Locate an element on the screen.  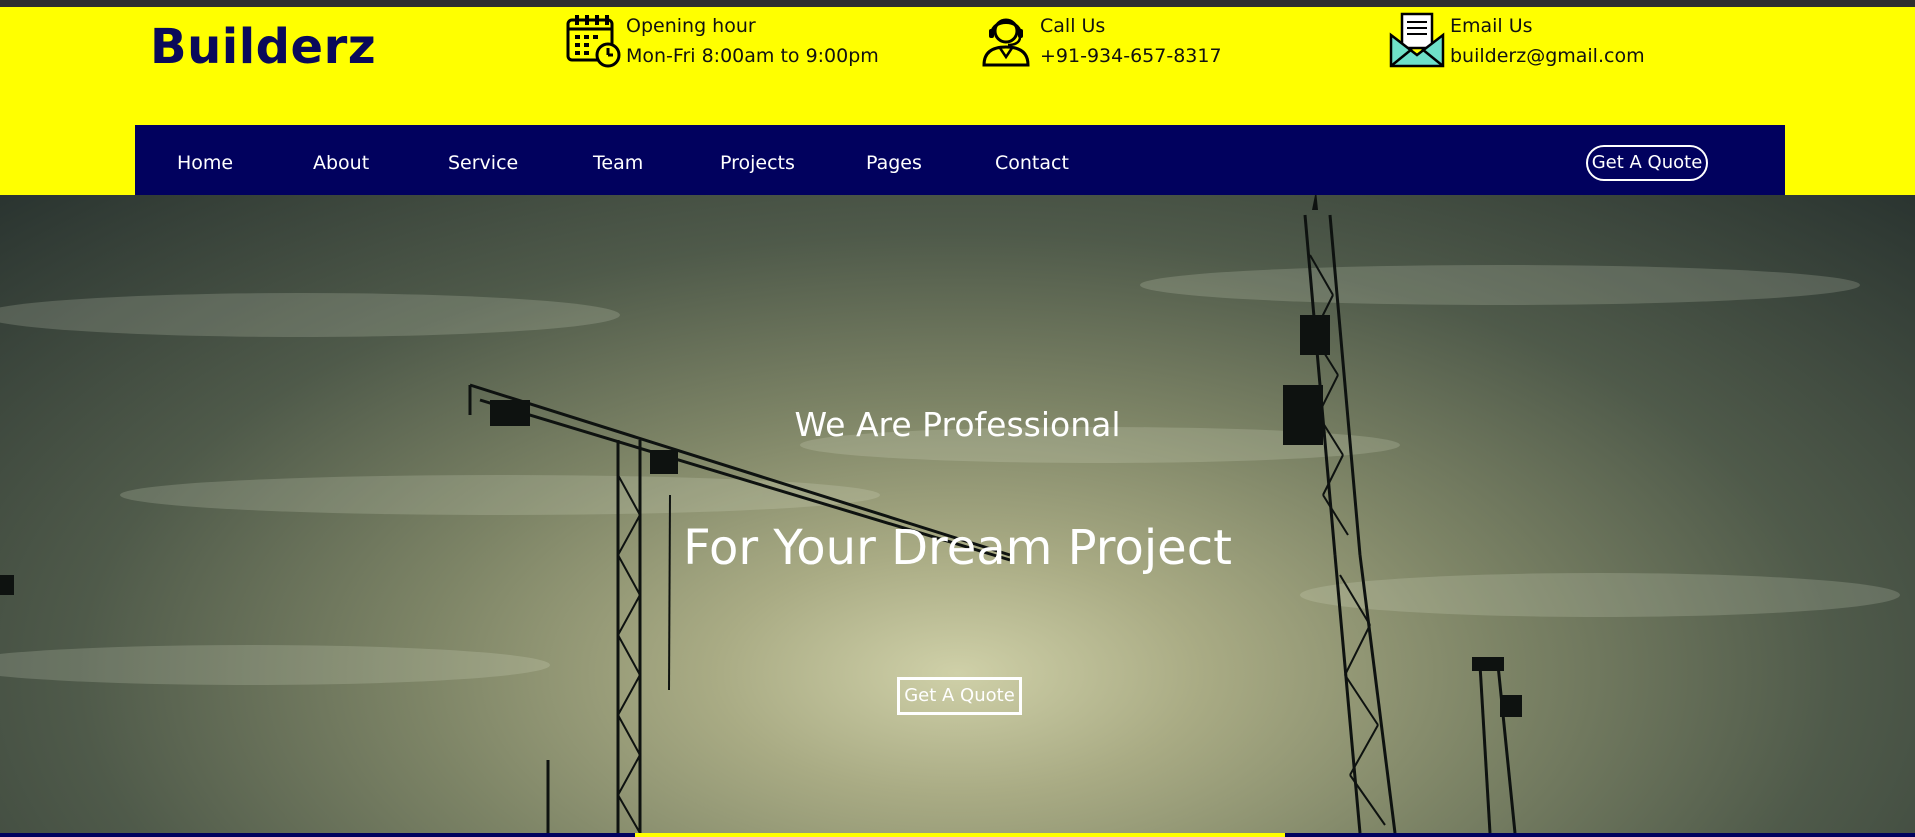
calendar-clock-icon is located at coordinates (593, 41).